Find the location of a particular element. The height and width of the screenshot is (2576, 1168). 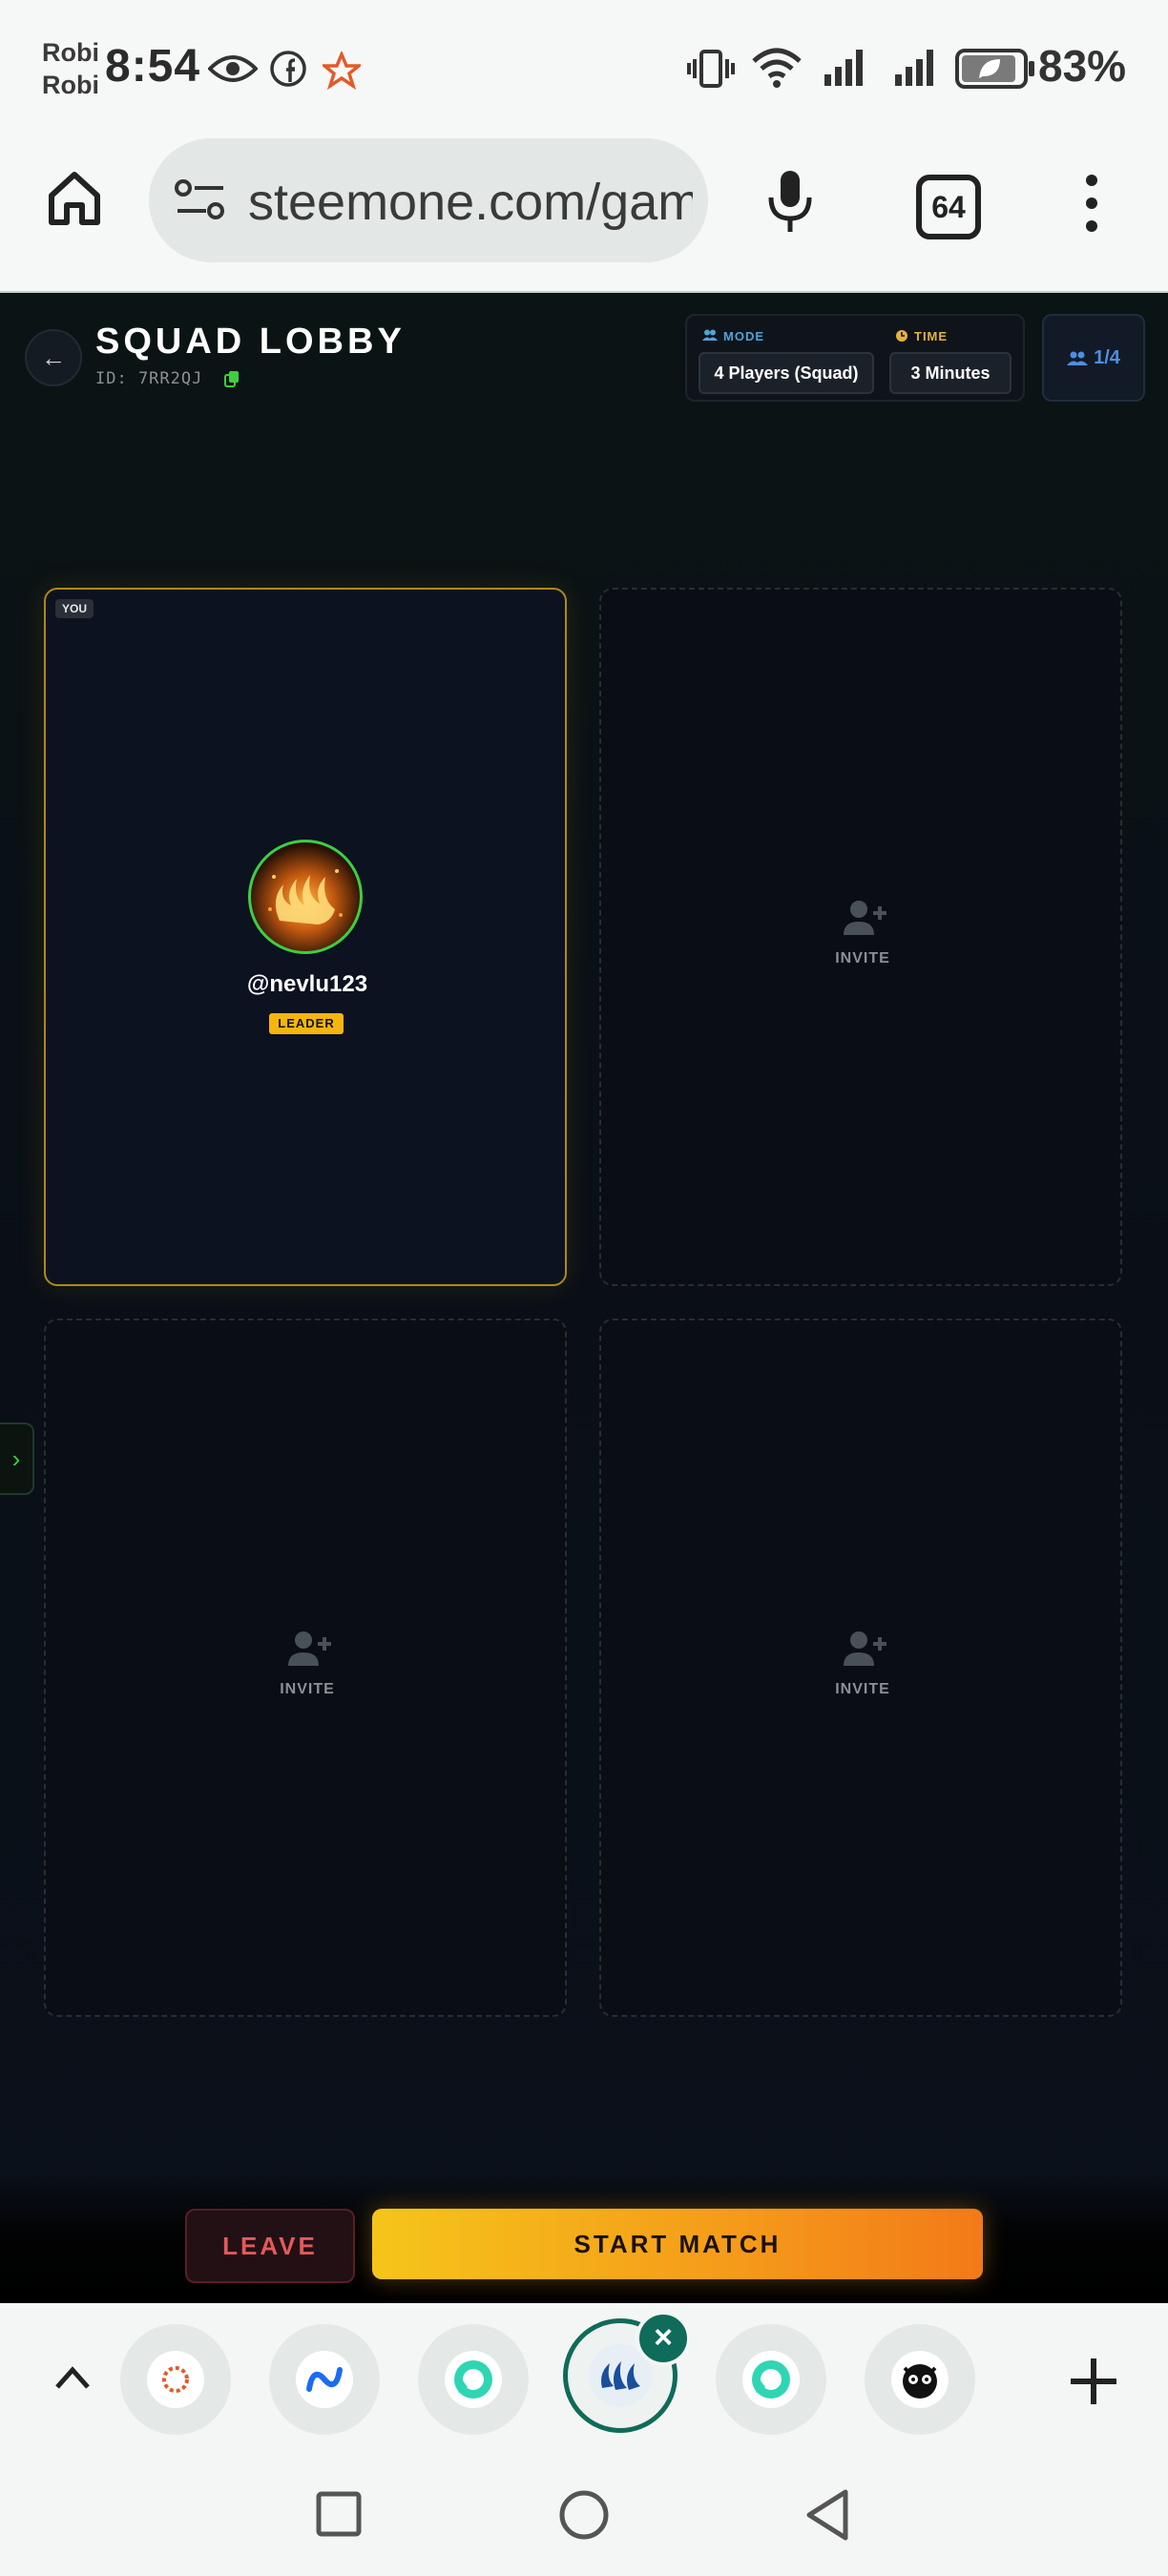

tabs-button: 64 is located at coordinates (949, 207).